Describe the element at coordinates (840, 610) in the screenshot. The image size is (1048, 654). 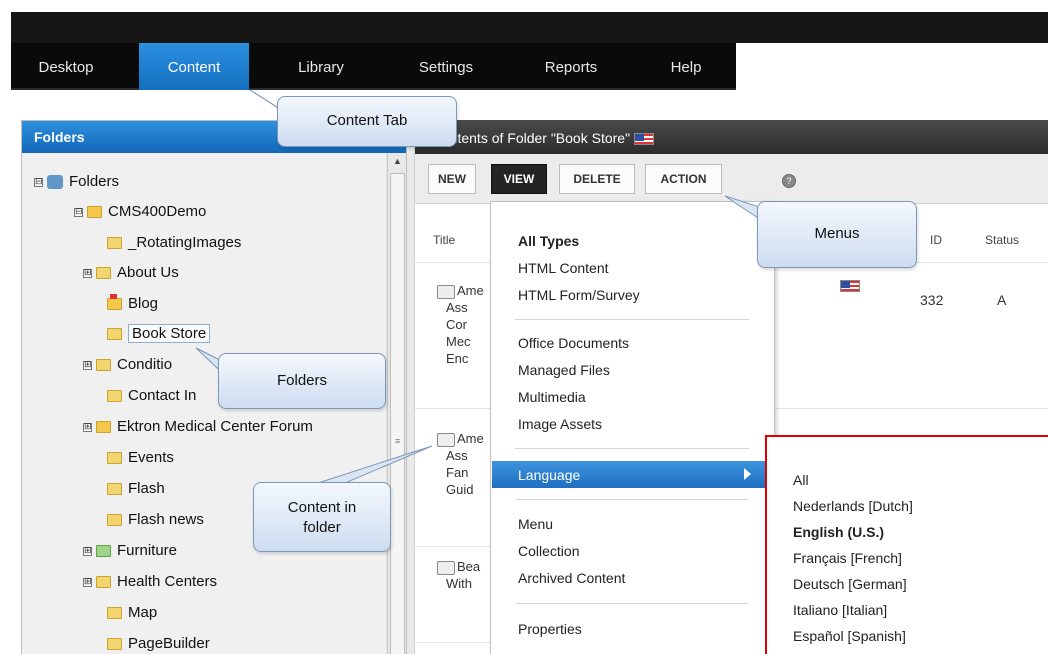
I see `language-item-italian: Italiano [Italian]` at that location.